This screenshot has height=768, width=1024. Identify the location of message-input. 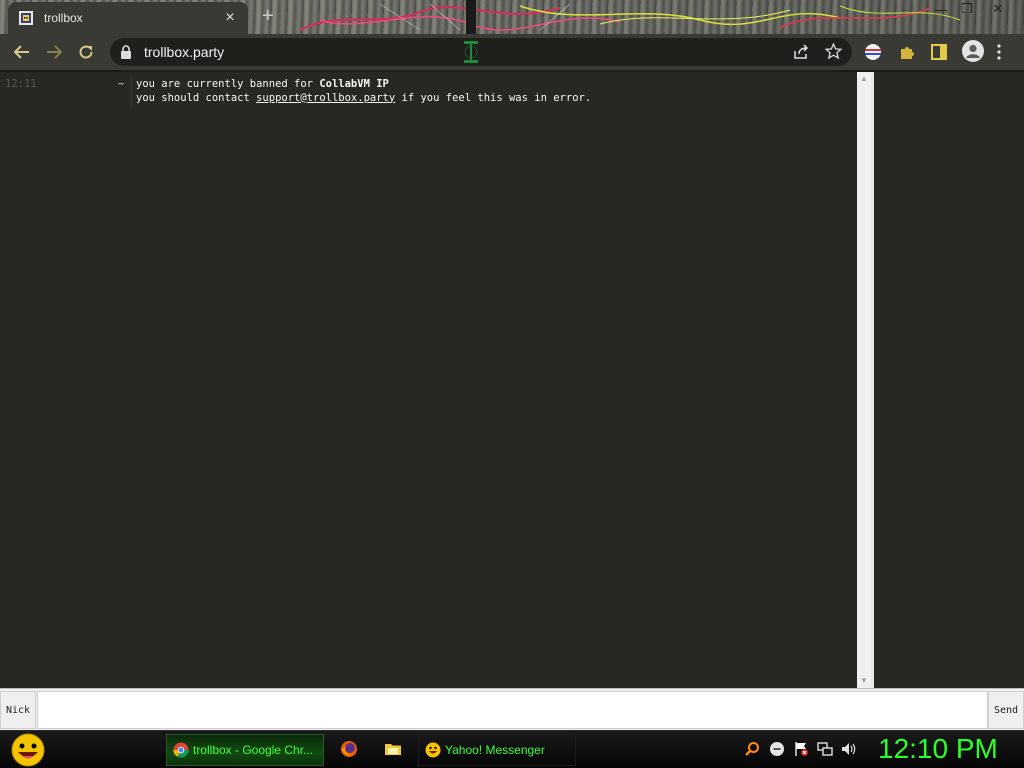
(512, 710).